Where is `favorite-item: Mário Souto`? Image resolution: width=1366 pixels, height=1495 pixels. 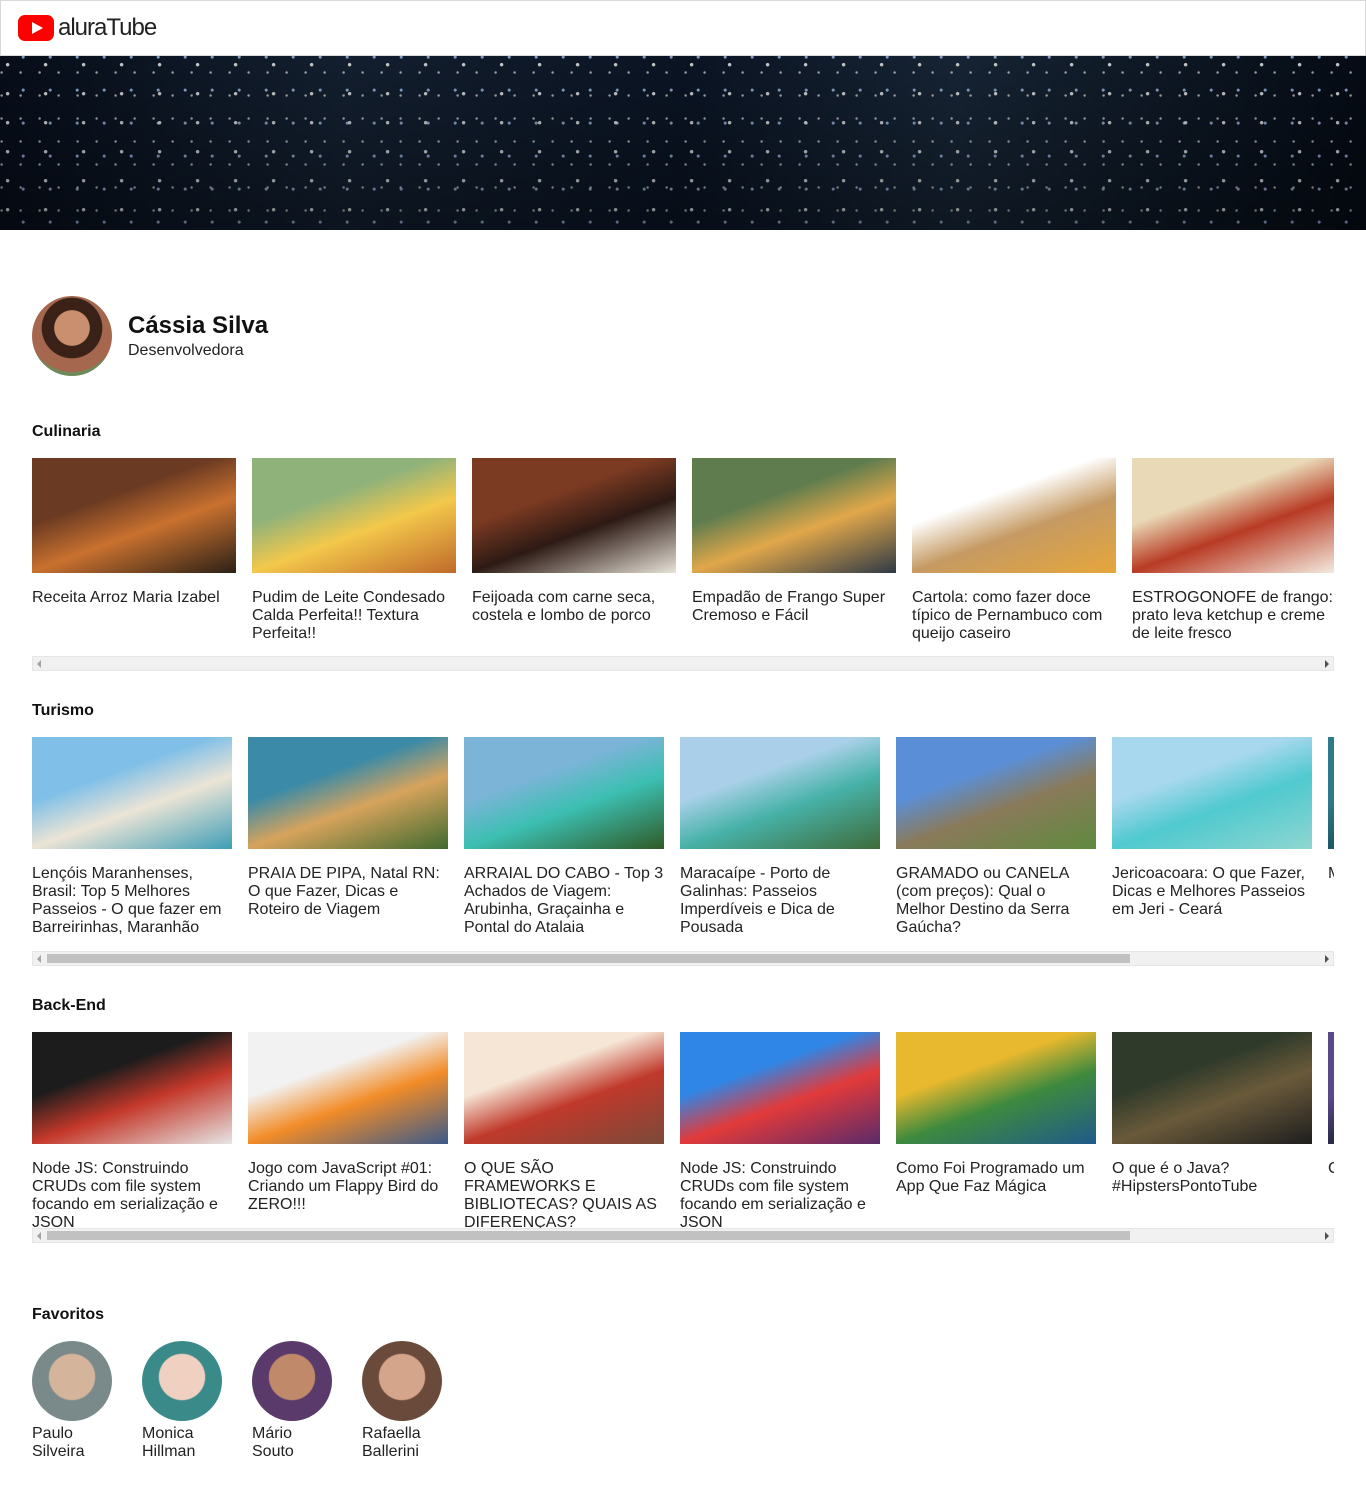 favorite-item: Mário Souto is located at coordinates (292, 1401).